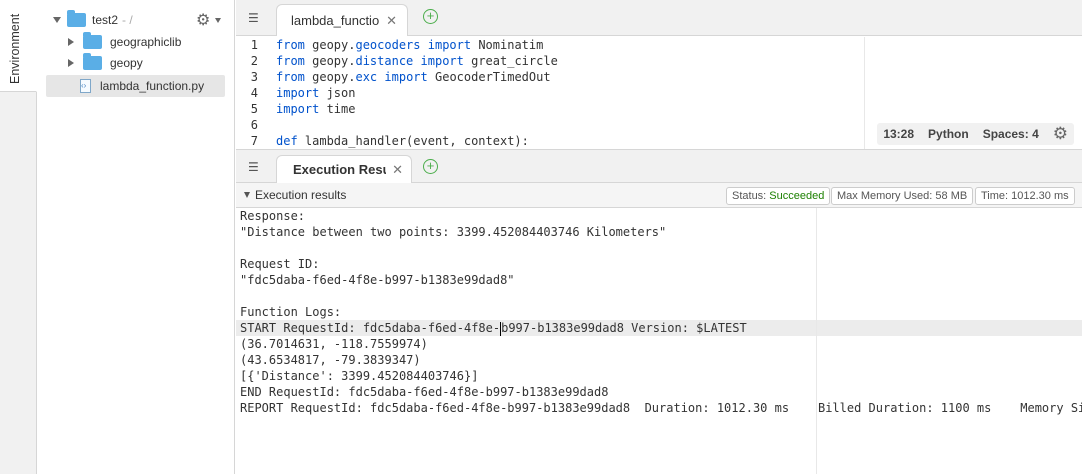 This screenshot has height=474, width=1082. Describe the element at coordinates (1011, 134) in the screenshot. I see `indent-setting: Spaces: 4` at that location.